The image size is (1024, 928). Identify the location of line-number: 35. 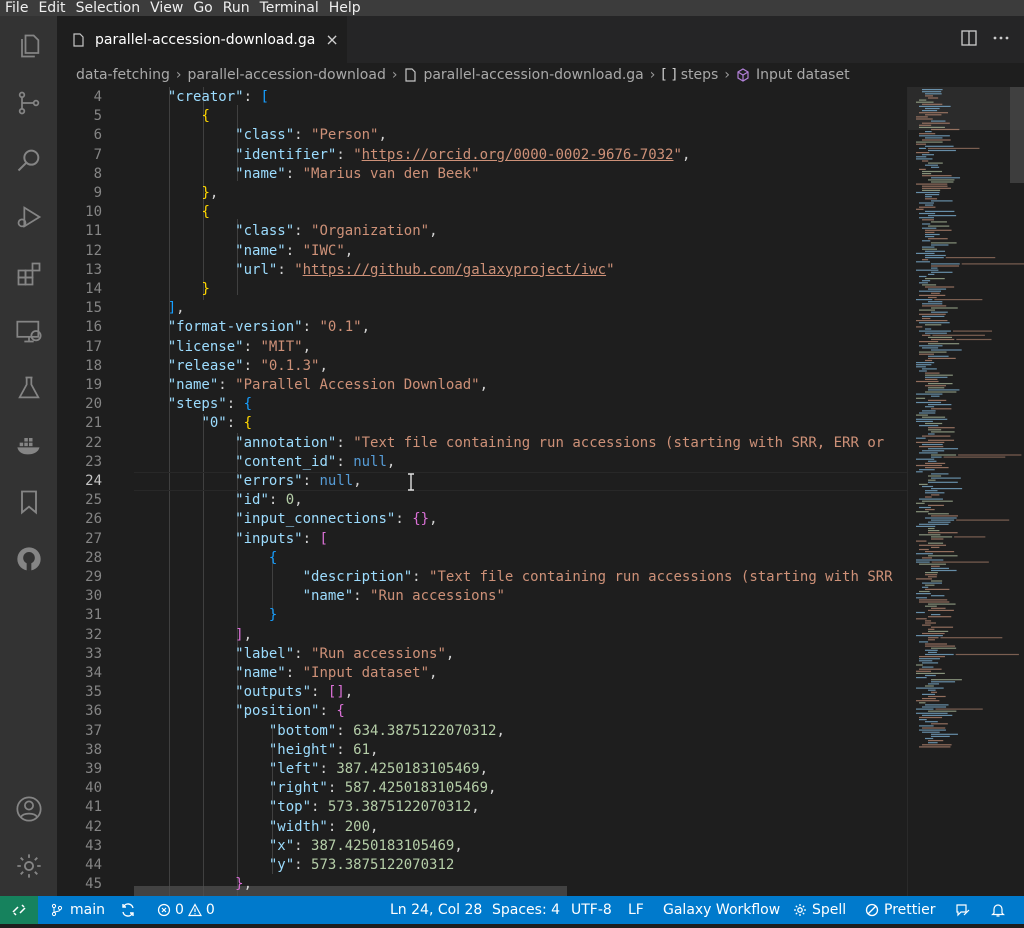
(93, 692).